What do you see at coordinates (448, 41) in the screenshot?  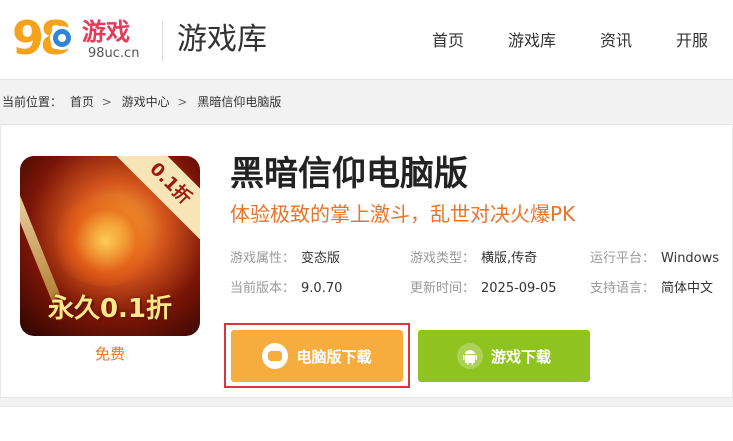 I see `nav-home: 首页` at bounding box center [448, 41].